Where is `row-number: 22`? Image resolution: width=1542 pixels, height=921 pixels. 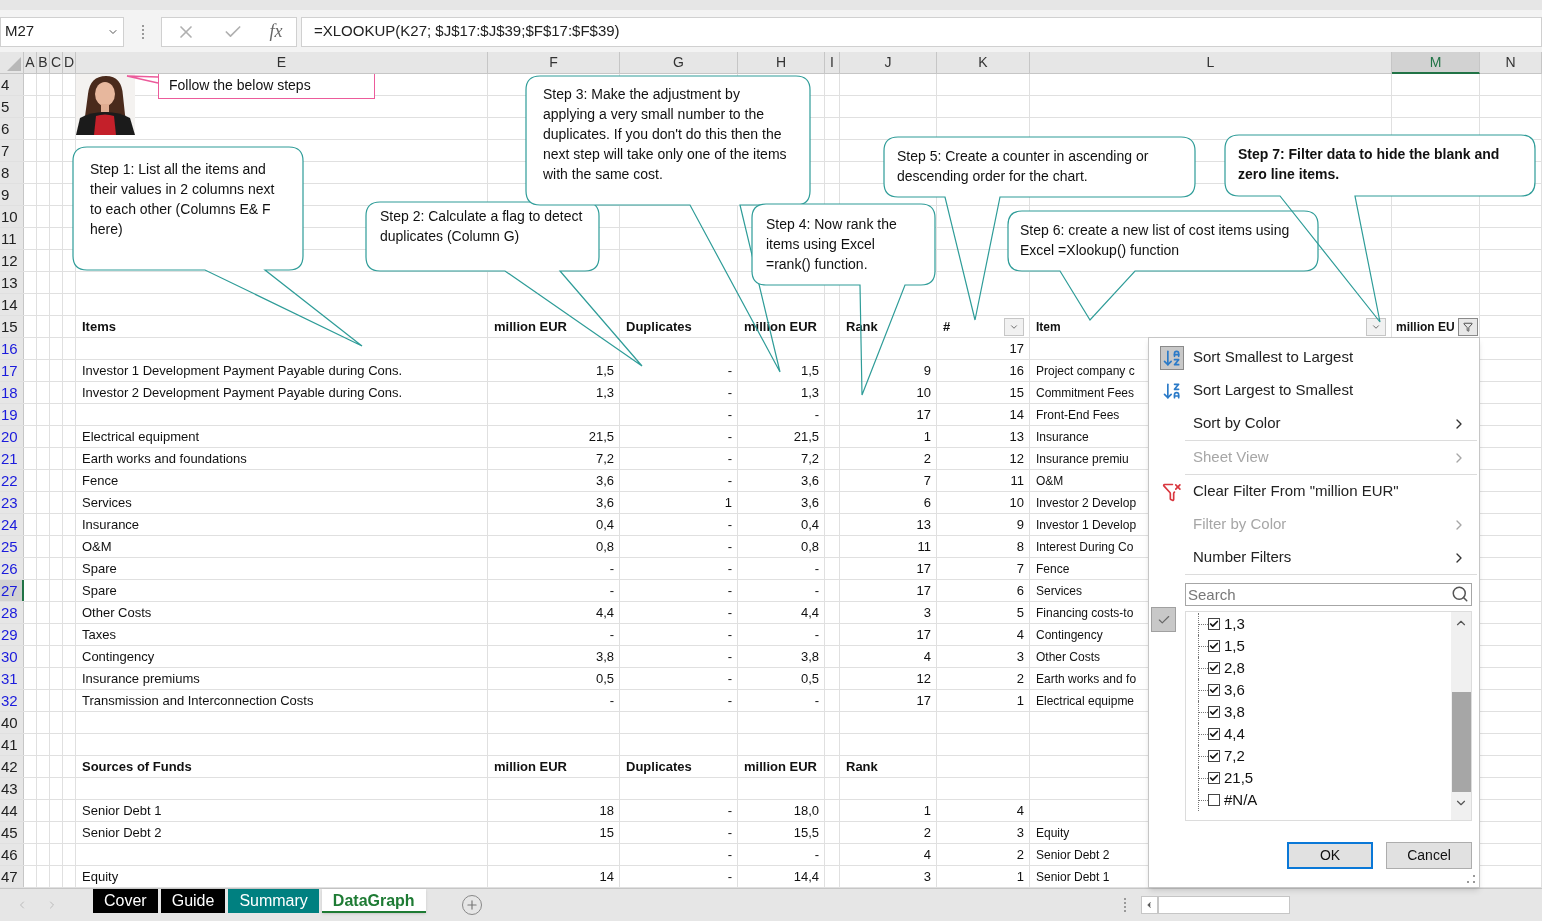
row-number: 22 is located at coordinates (12, 480).